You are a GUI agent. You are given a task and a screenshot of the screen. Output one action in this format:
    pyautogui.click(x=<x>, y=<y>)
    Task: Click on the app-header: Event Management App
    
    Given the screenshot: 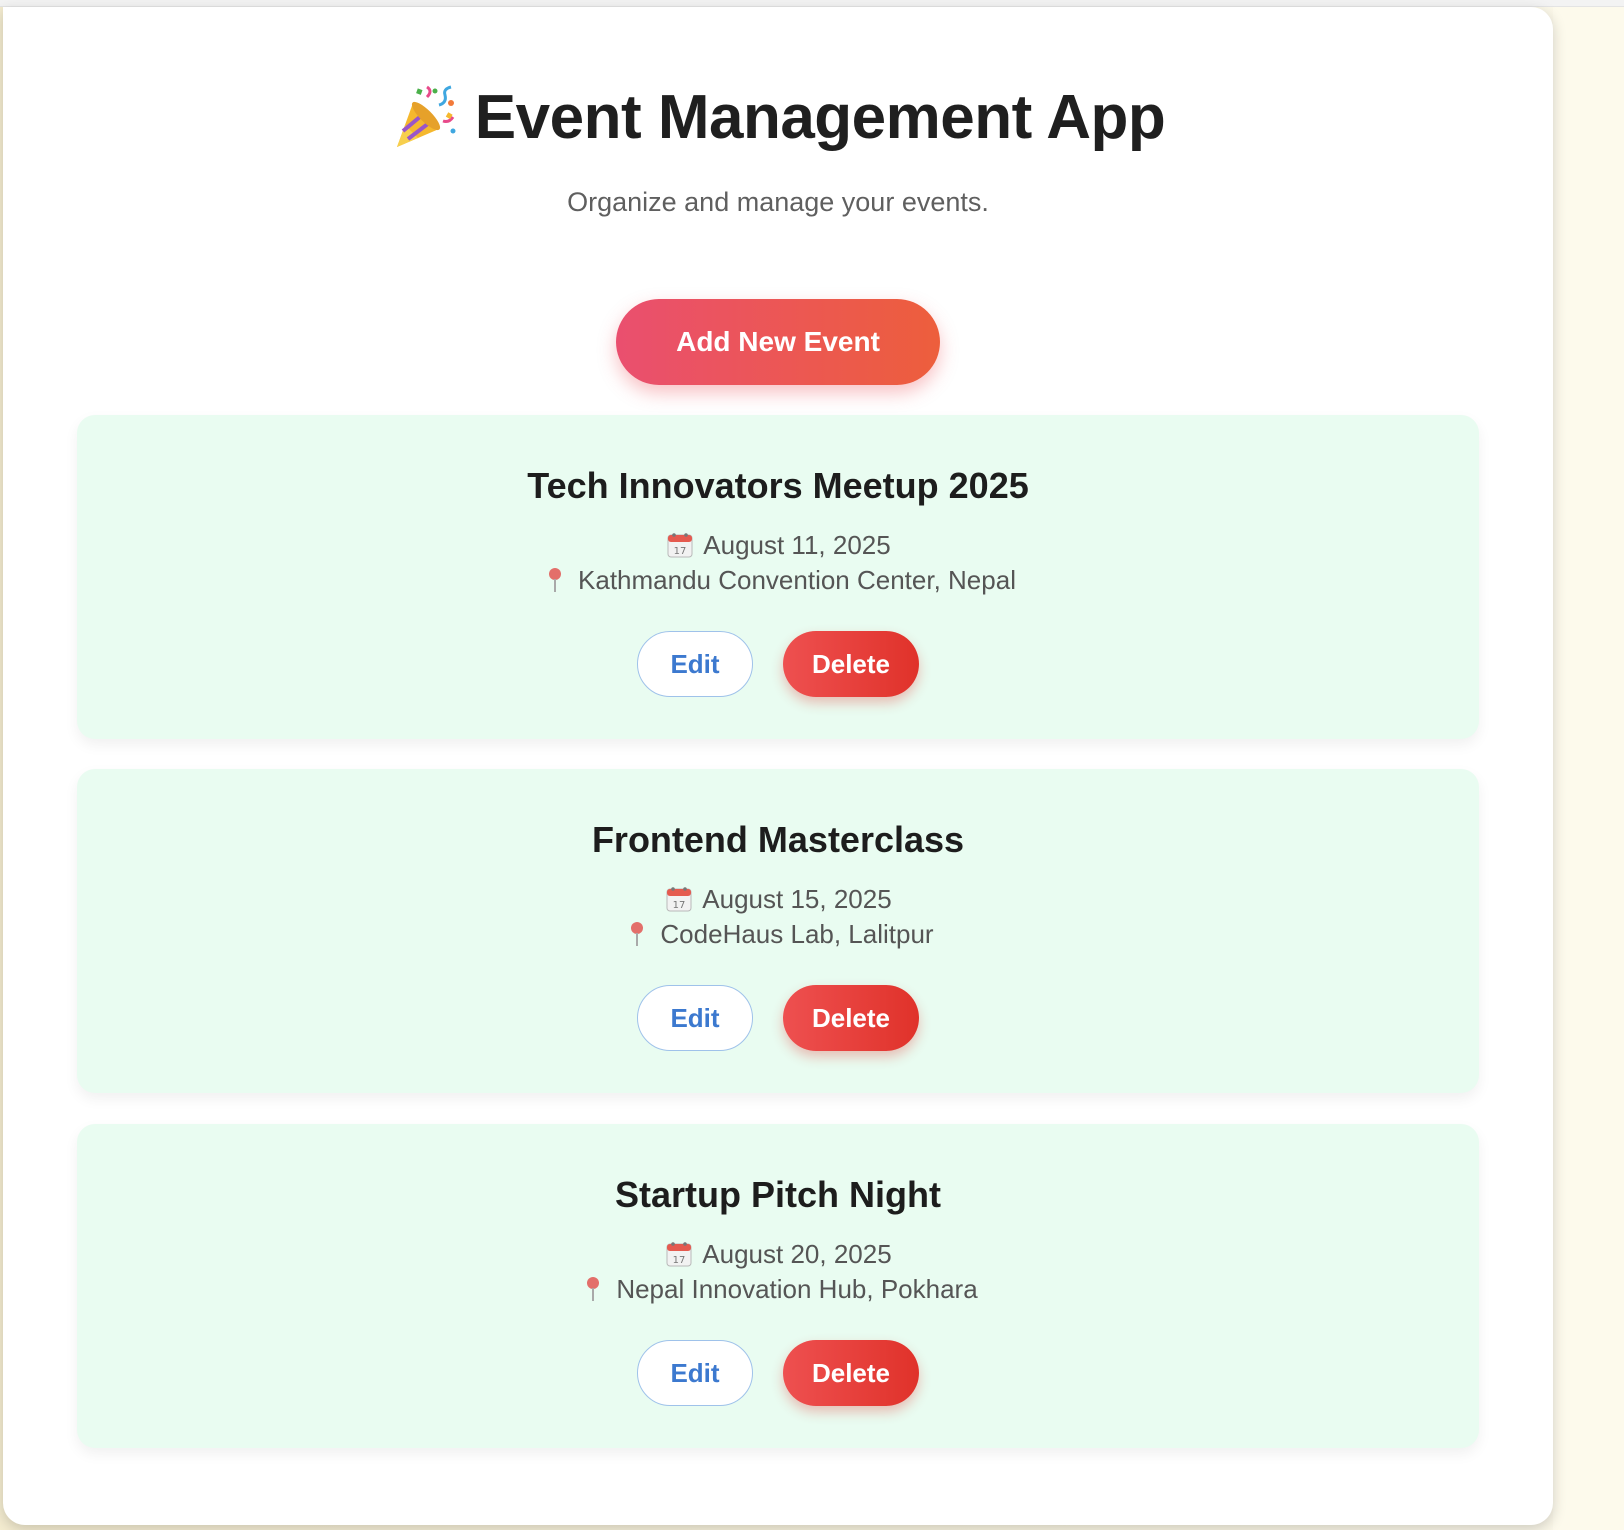 What is the action you would take?
    pyautogui.click(x=778, y=117)
    